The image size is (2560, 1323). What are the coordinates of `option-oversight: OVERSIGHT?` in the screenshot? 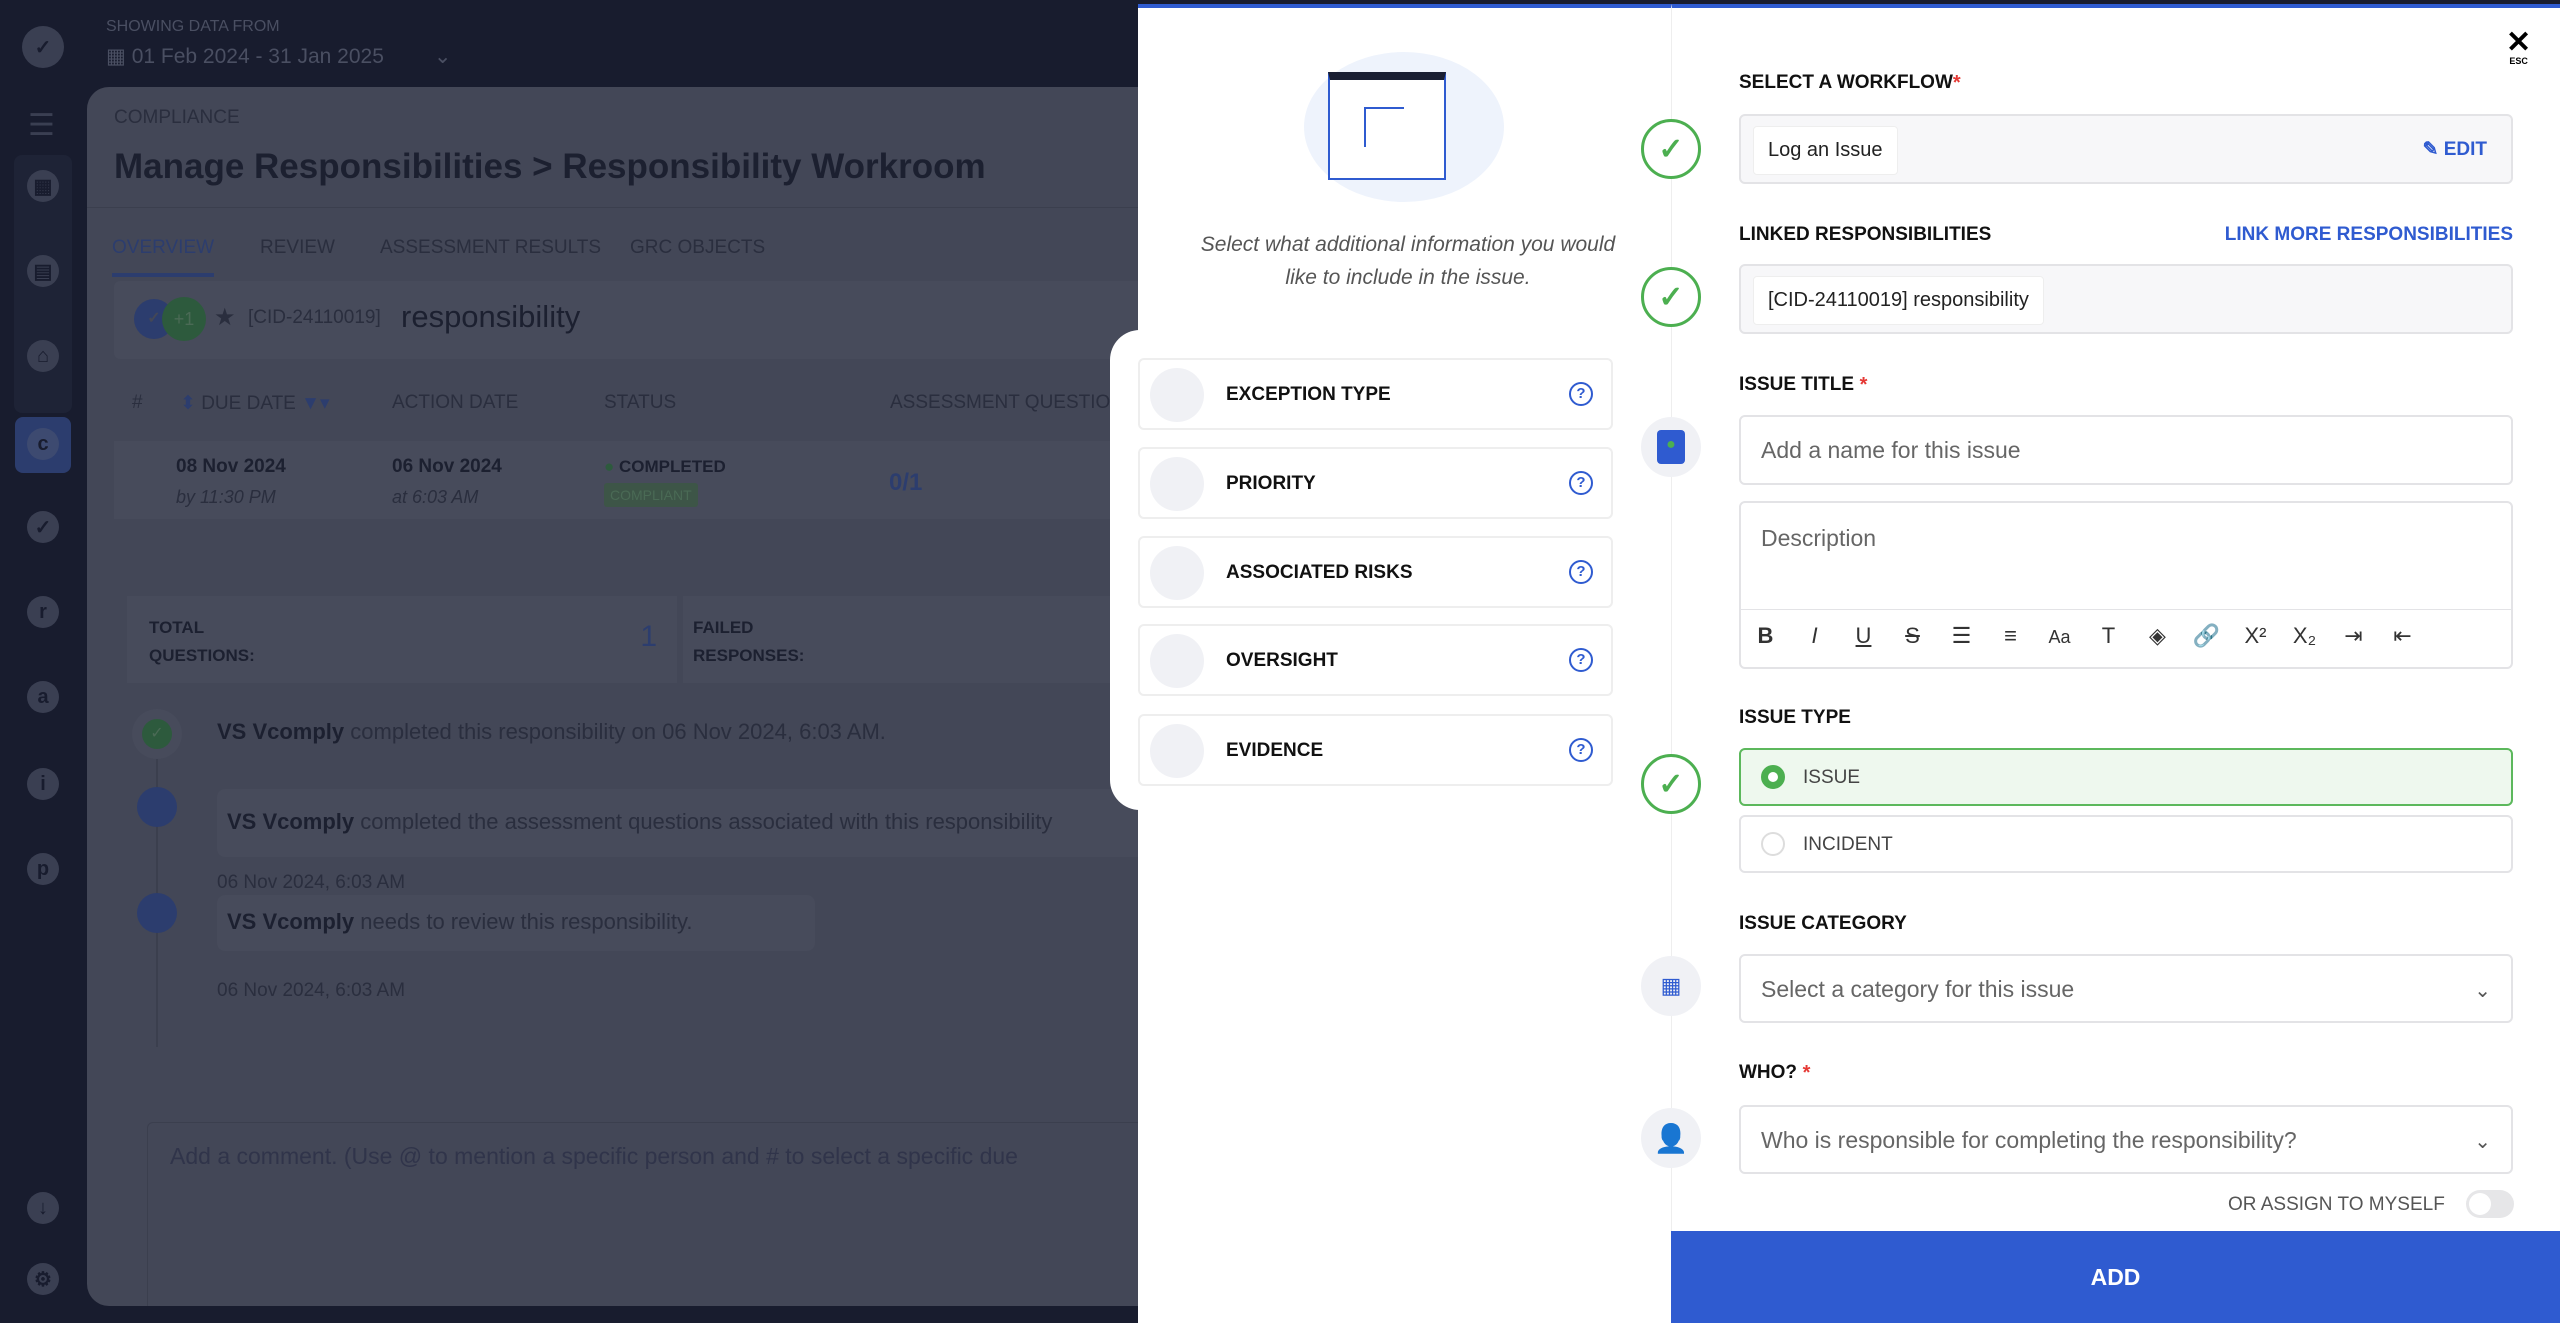 It's located at (1375, 660).